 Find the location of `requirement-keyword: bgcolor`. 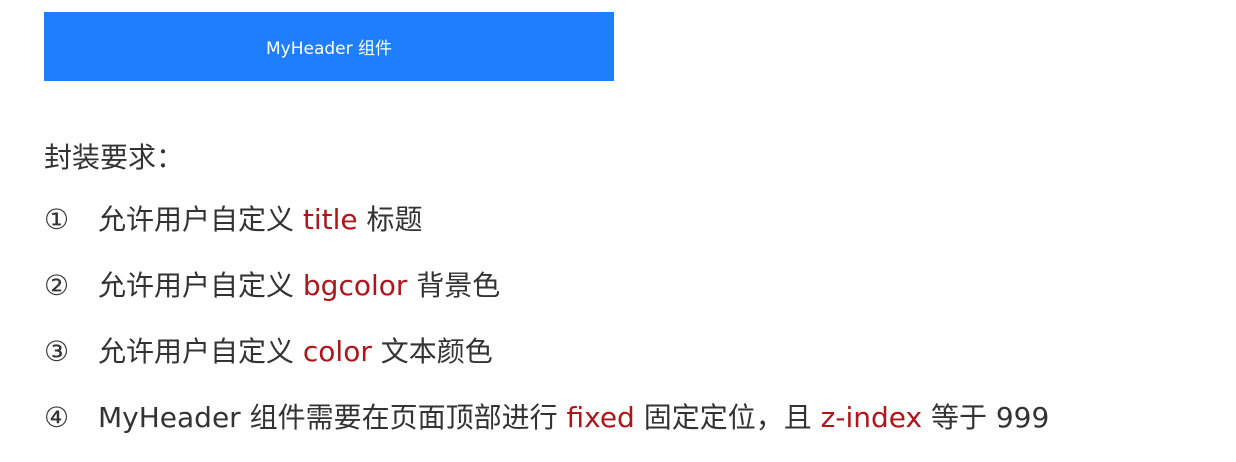

requirement-keyword: bgcolor is located at coordinates (355, 285).